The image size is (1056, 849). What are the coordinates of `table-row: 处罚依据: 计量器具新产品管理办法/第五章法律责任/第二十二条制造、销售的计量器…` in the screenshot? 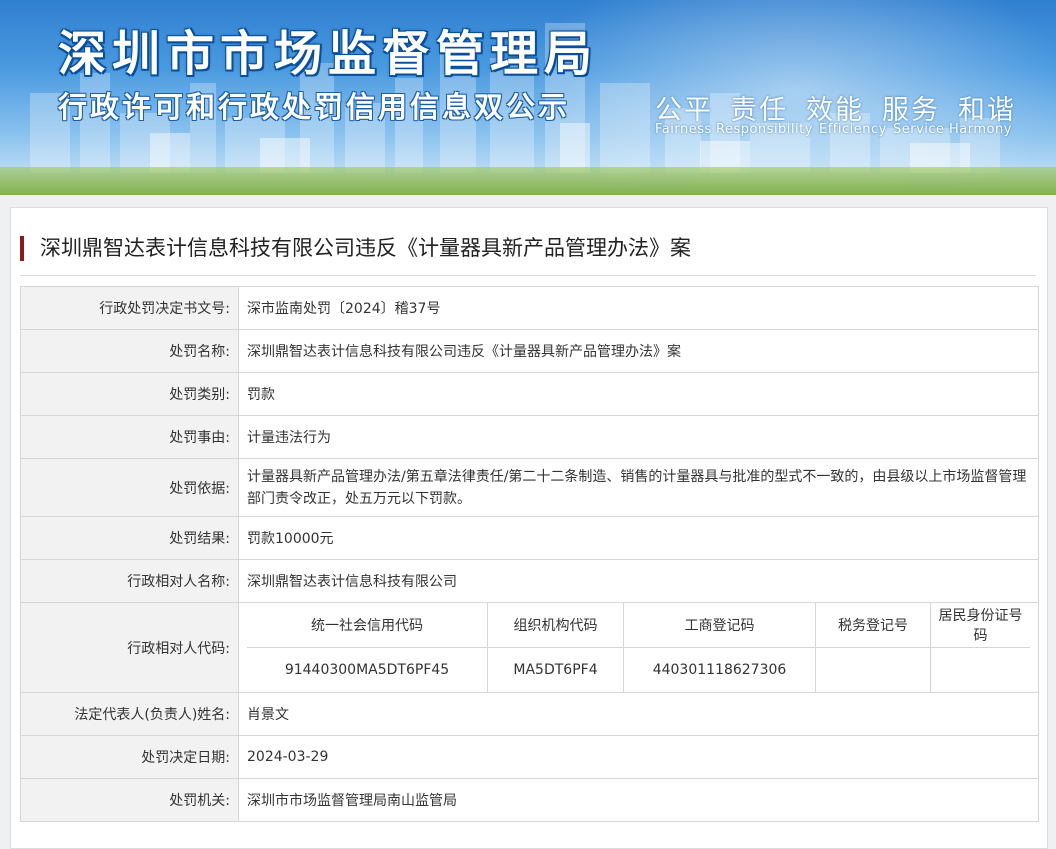 It's located at (529, 487).